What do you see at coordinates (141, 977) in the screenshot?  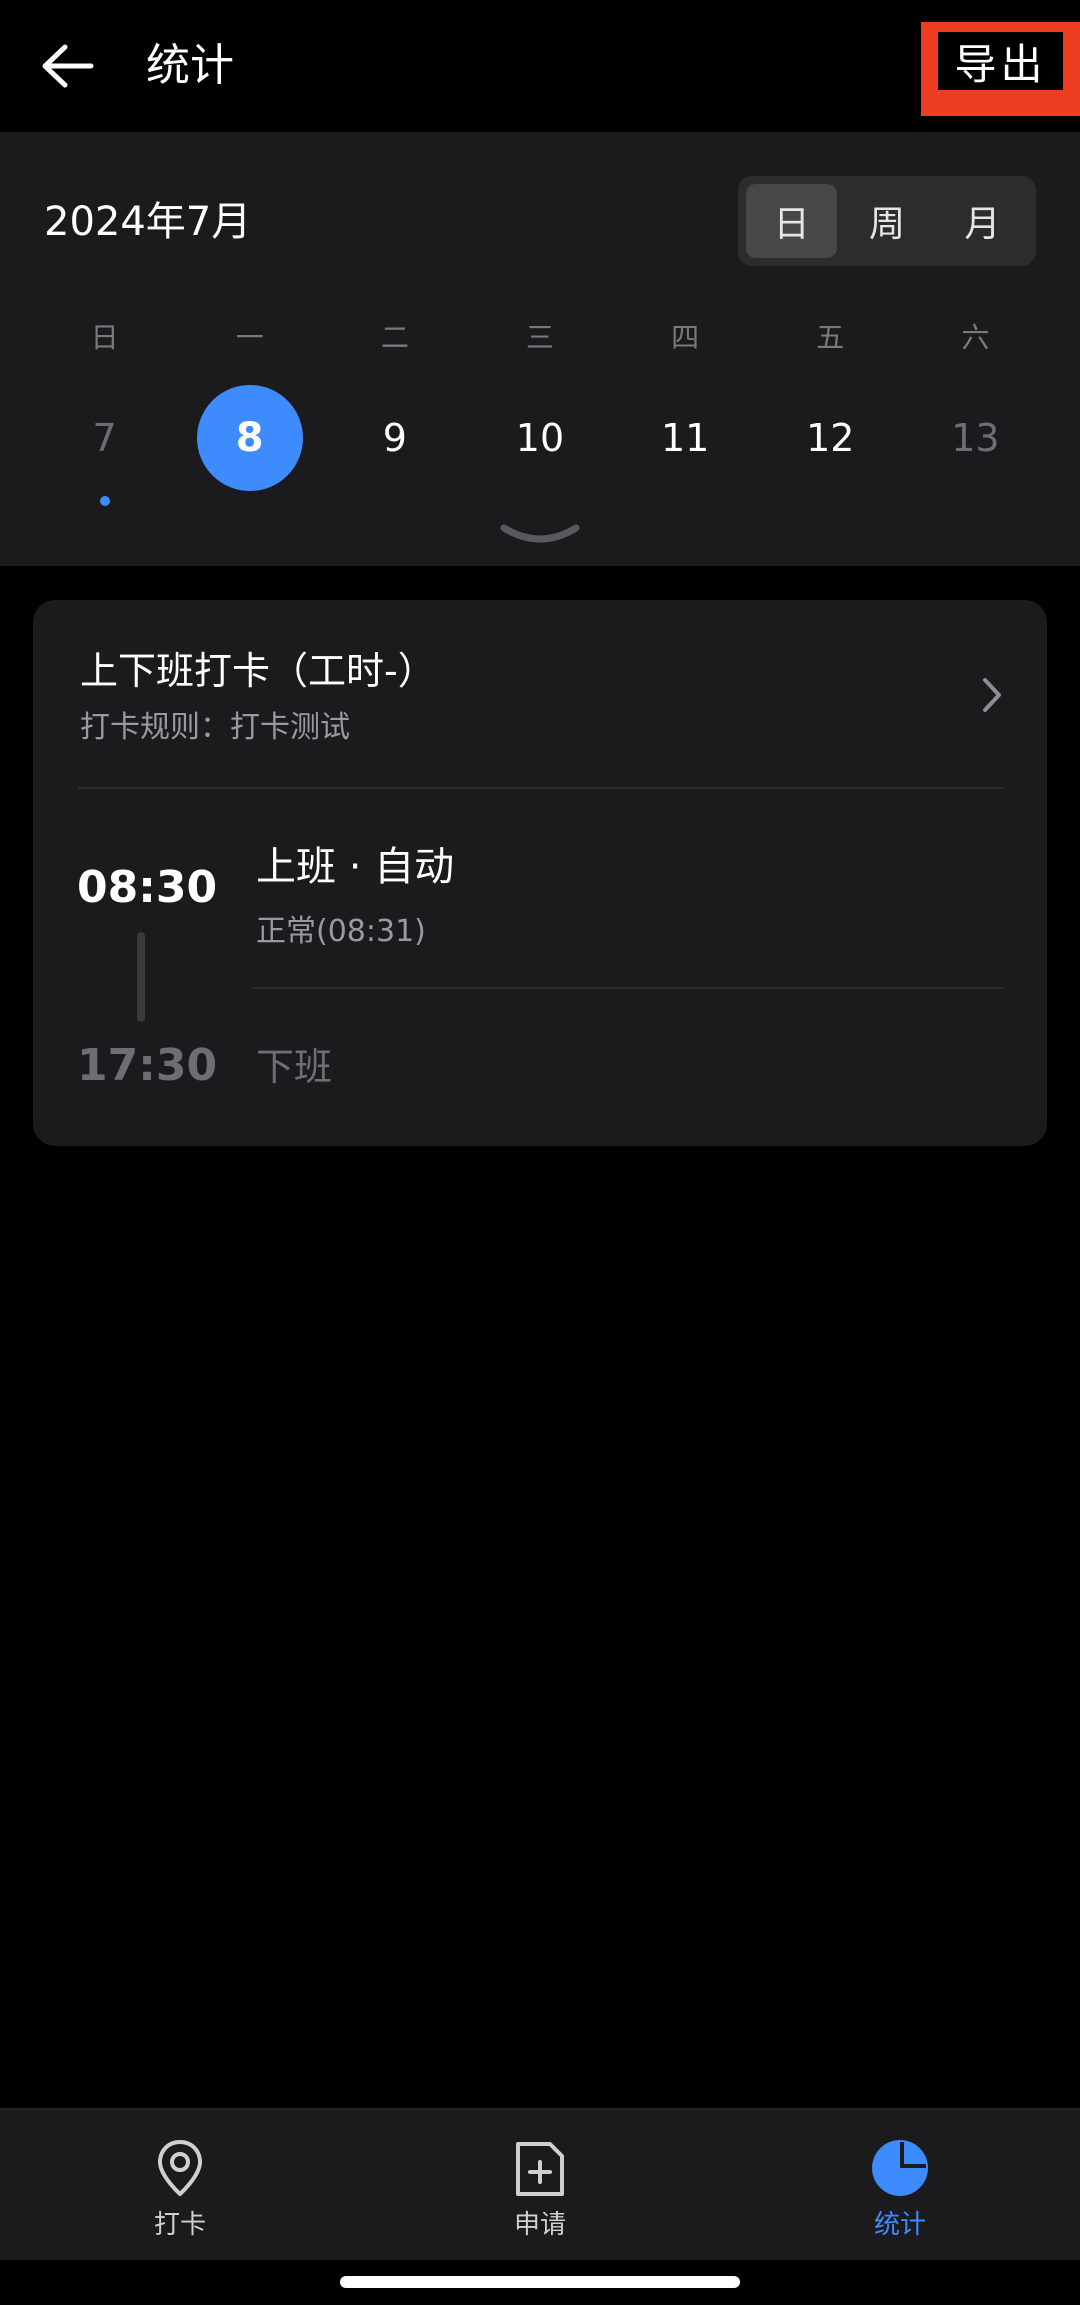 I see `timeline-connector` at bounding box center [141, 977].